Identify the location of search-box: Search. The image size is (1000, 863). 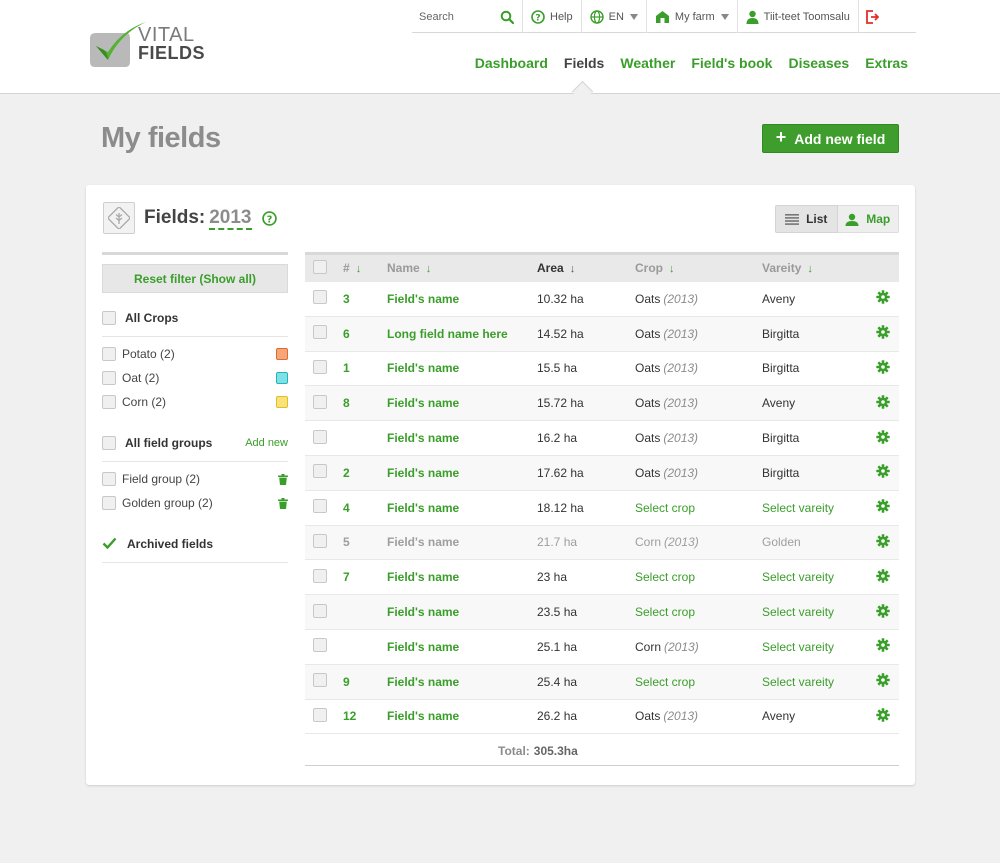
(467, 16).